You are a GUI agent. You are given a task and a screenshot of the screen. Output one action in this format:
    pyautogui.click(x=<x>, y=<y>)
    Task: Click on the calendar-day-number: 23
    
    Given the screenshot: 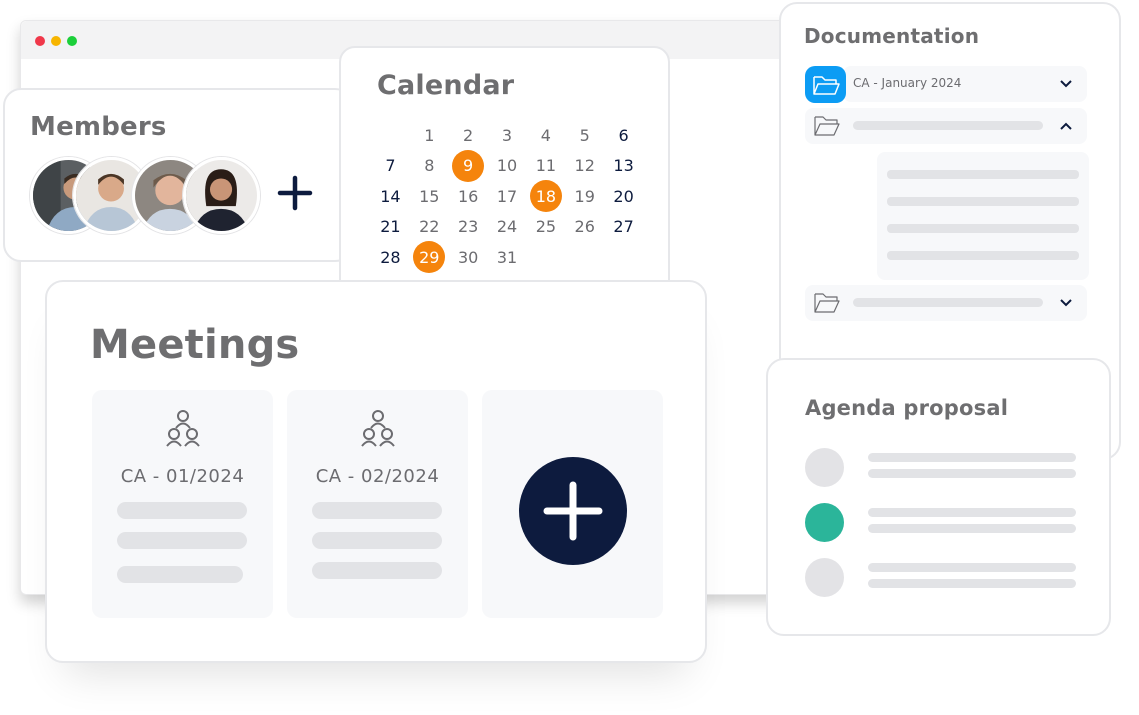 What is the action you would take?
    pyautogui.click(x=468, y=226)
    